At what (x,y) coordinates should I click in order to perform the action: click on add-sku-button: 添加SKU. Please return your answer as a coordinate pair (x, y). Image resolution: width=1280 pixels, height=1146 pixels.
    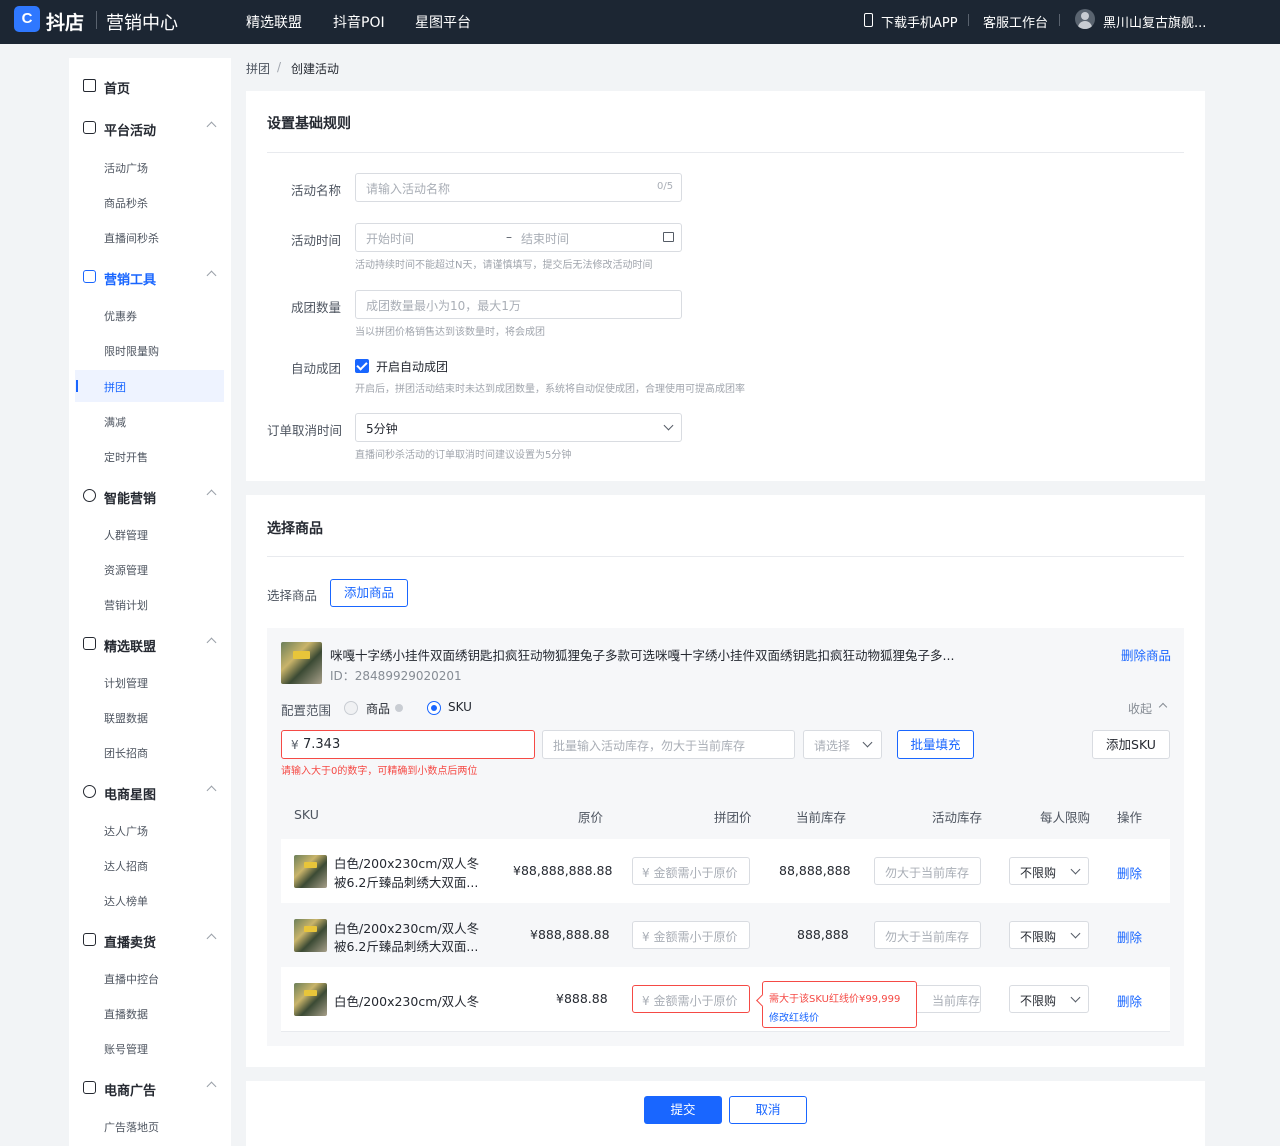
    Looking at the image, I should click on (1131, 744).